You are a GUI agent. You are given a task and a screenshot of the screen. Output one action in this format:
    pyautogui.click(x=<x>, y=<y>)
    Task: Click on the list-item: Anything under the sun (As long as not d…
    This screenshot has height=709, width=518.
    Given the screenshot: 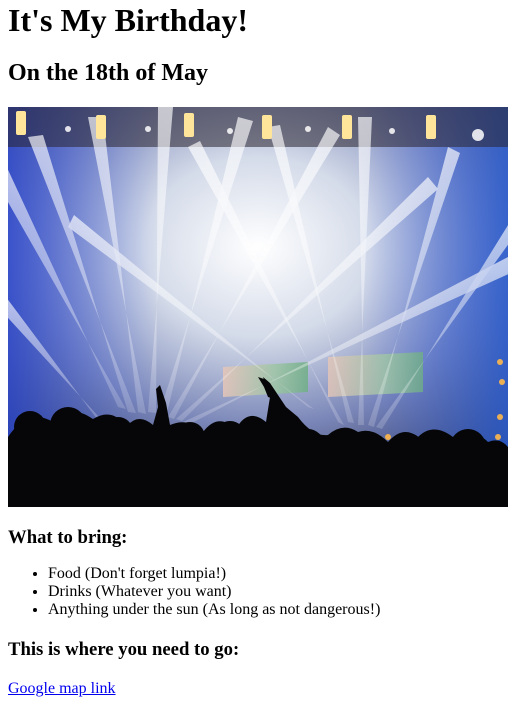 What is the action you would take?
    pyautogui.click(x=279, y=610)
    